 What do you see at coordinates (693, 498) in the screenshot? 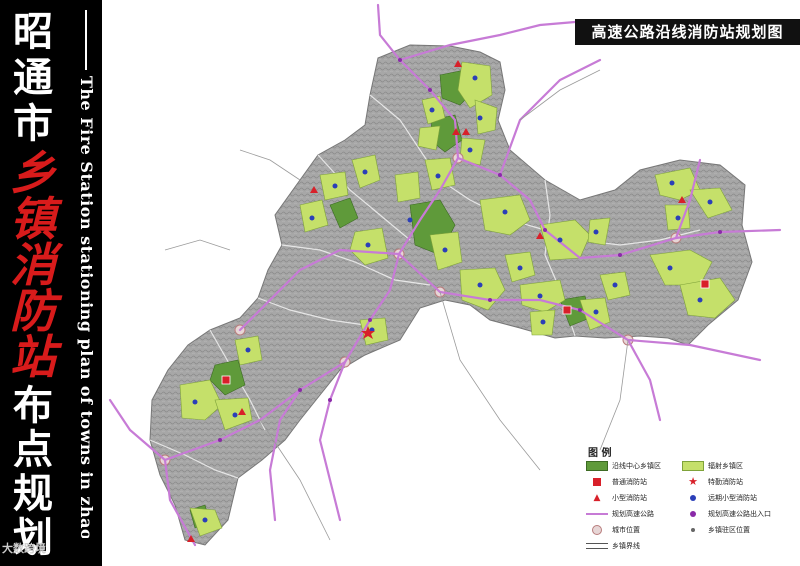
I see `blue-dot-icon` at bounding box center [693, 498].